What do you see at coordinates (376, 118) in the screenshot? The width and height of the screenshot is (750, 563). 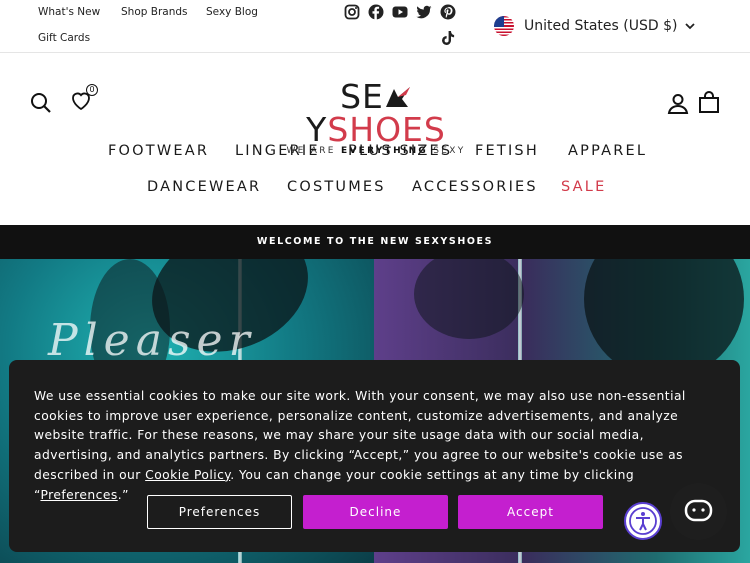 I see `site-logo: SEYSHOES WE ARE EVERYTHING SEXY` at bounding box center [376, 118].